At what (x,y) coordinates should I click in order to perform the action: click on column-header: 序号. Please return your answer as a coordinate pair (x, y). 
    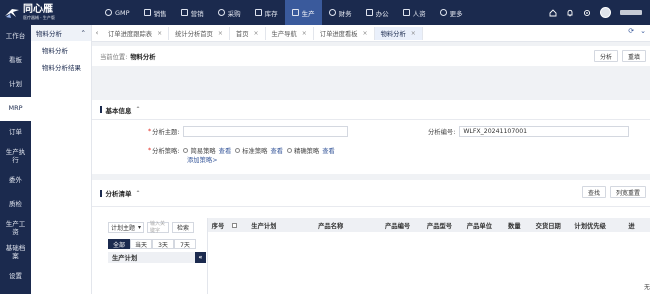
    Looking at the image, I should click on (218, 225).